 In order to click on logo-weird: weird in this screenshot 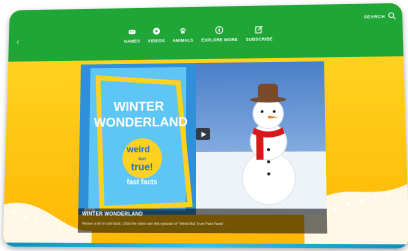, I will do `click(138, 149)`.